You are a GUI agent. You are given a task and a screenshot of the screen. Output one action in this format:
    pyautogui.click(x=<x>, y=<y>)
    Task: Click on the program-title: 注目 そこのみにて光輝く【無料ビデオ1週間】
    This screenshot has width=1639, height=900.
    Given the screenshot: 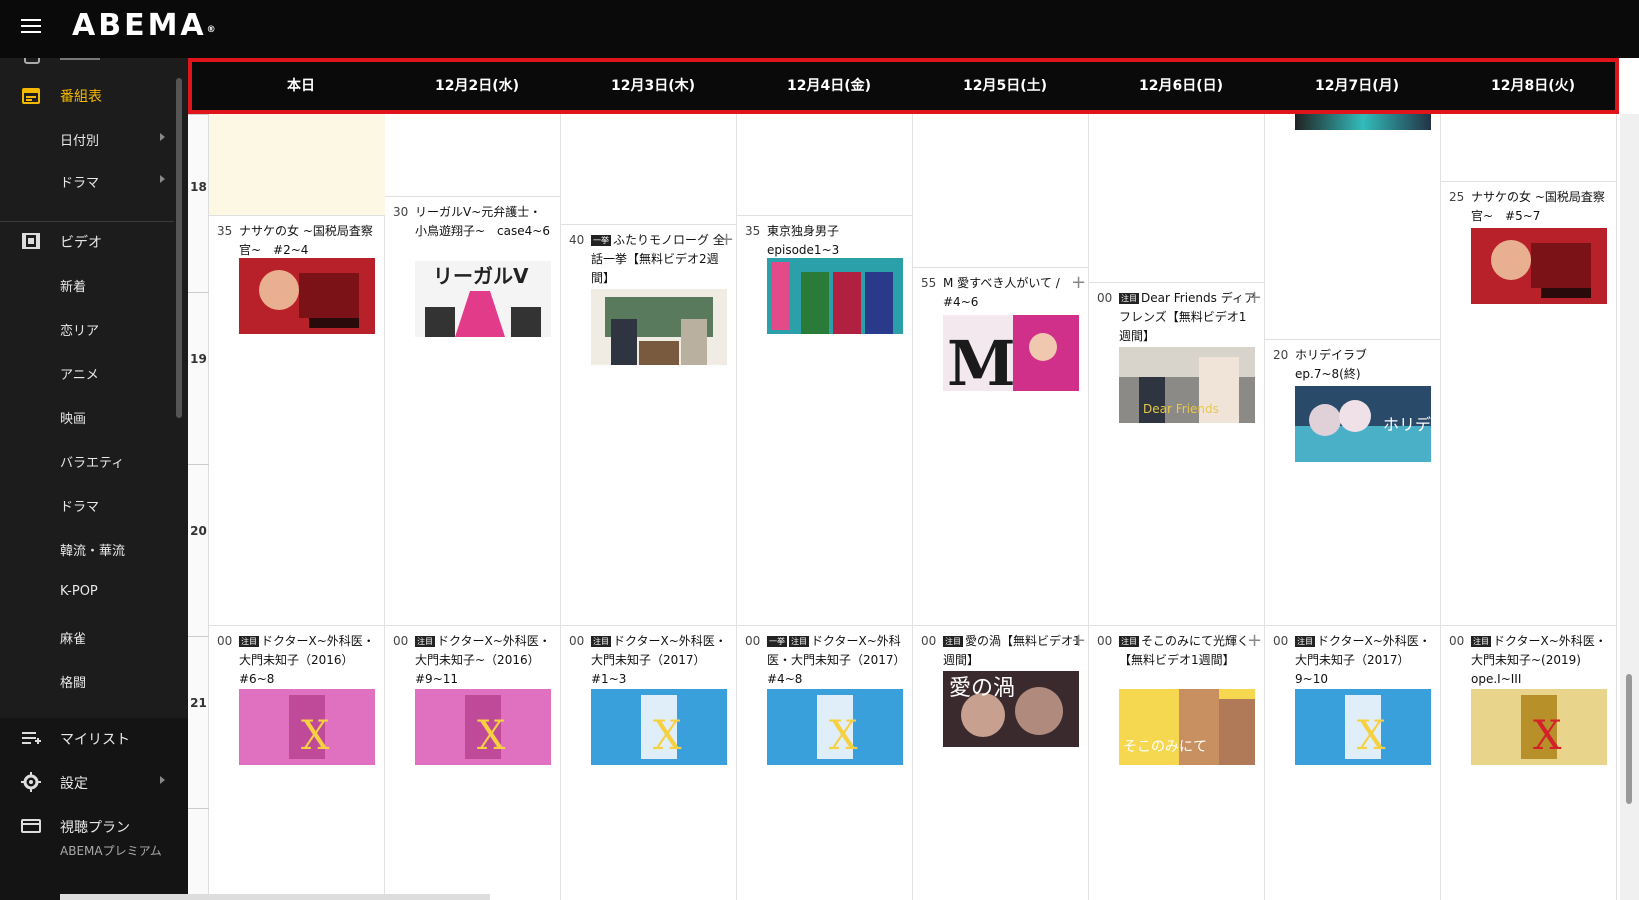 What is the action you would take?
    pyautogui.click(x=1184, y=650)
    